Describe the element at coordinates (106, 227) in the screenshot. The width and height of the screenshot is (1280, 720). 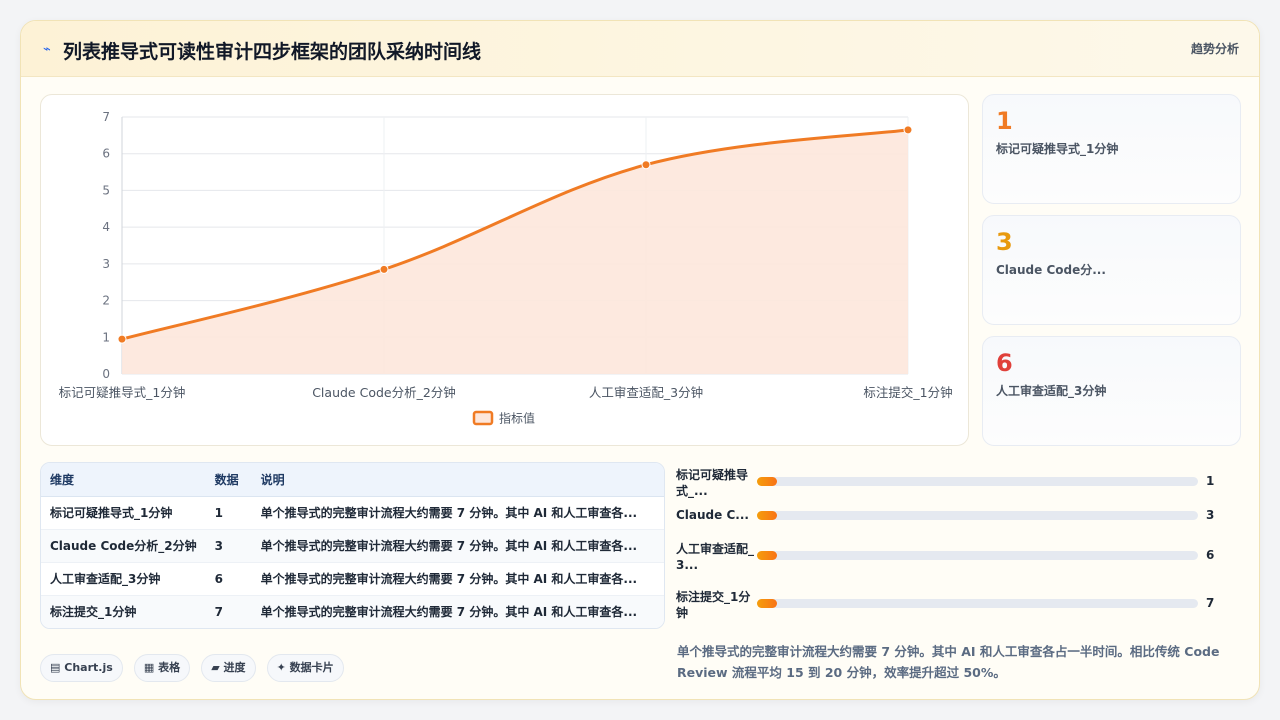
I see `y-tick-label: 4` at that location.